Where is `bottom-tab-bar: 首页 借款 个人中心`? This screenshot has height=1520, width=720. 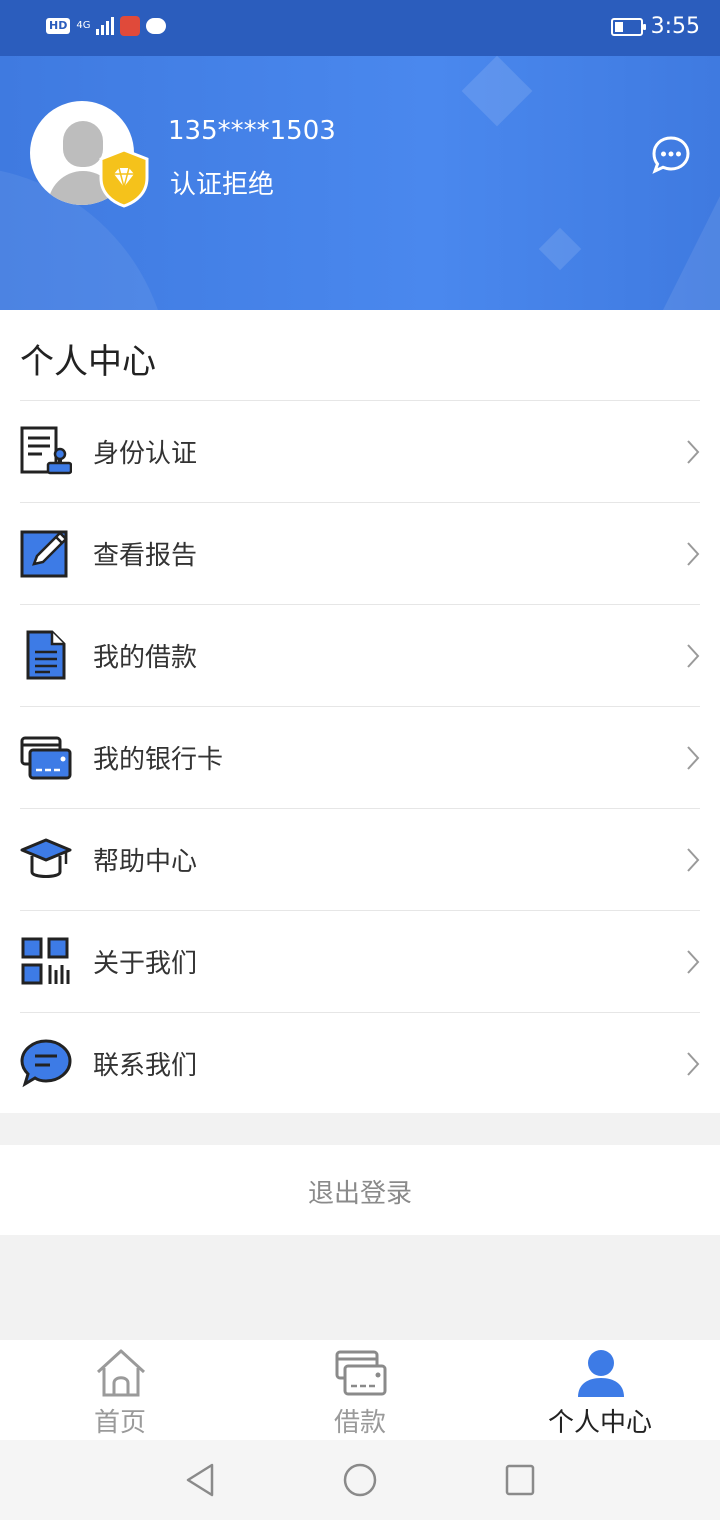
bottom-tab-bar: 首页 借款 个人中心 is located at coordinates (360, 1390).